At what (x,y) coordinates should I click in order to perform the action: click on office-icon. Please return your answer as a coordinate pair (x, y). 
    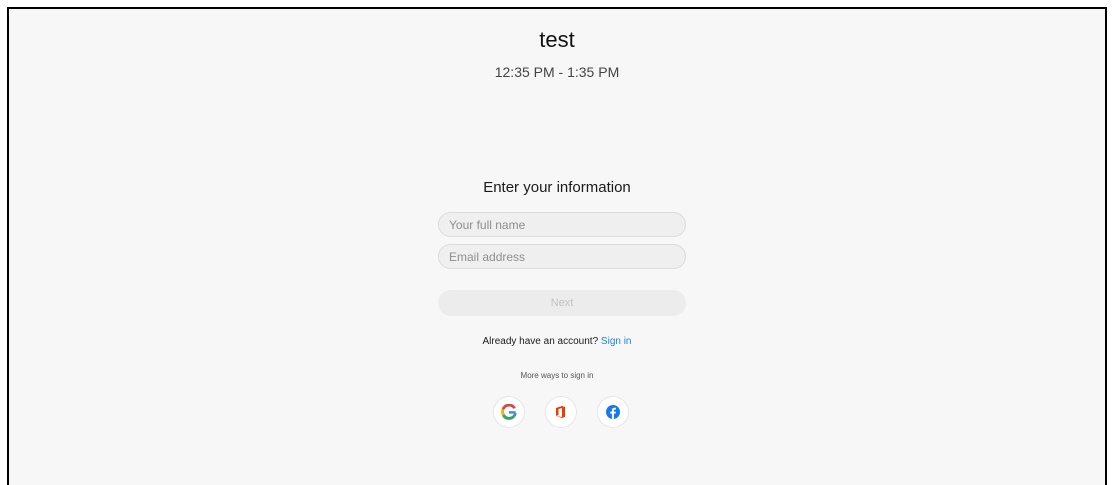
    Looking at the image, I should click on (560, 412).